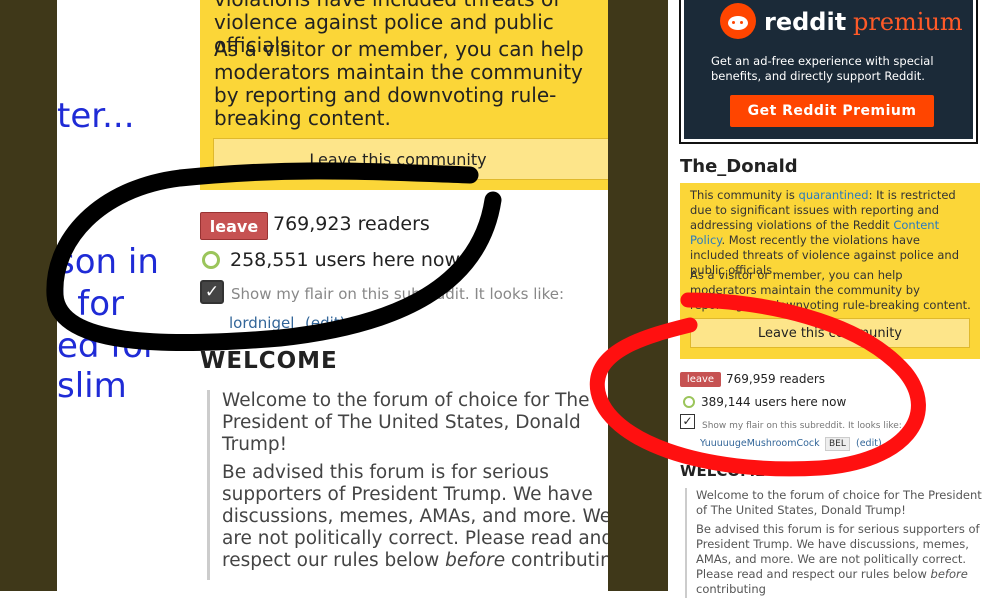 The image size is (984, 598). What do you see at coordinates (91, 304) in the screenshot?
I see `cut-off-text: l for` at bounding box center [91, 304].